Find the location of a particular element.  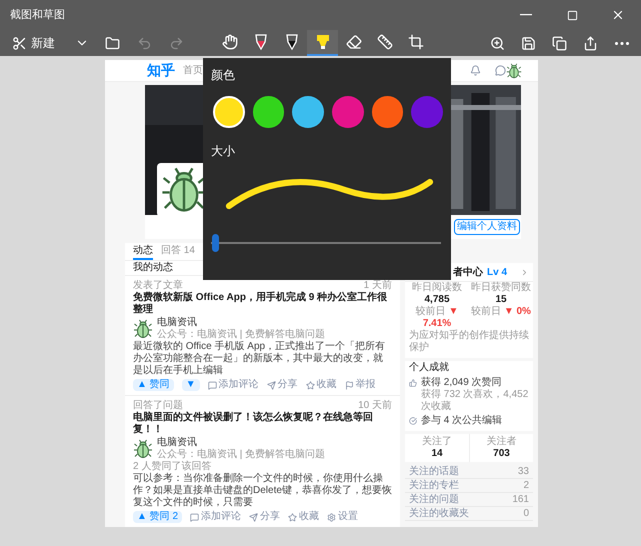

scissors-icon is located at coordinates (19, 43).